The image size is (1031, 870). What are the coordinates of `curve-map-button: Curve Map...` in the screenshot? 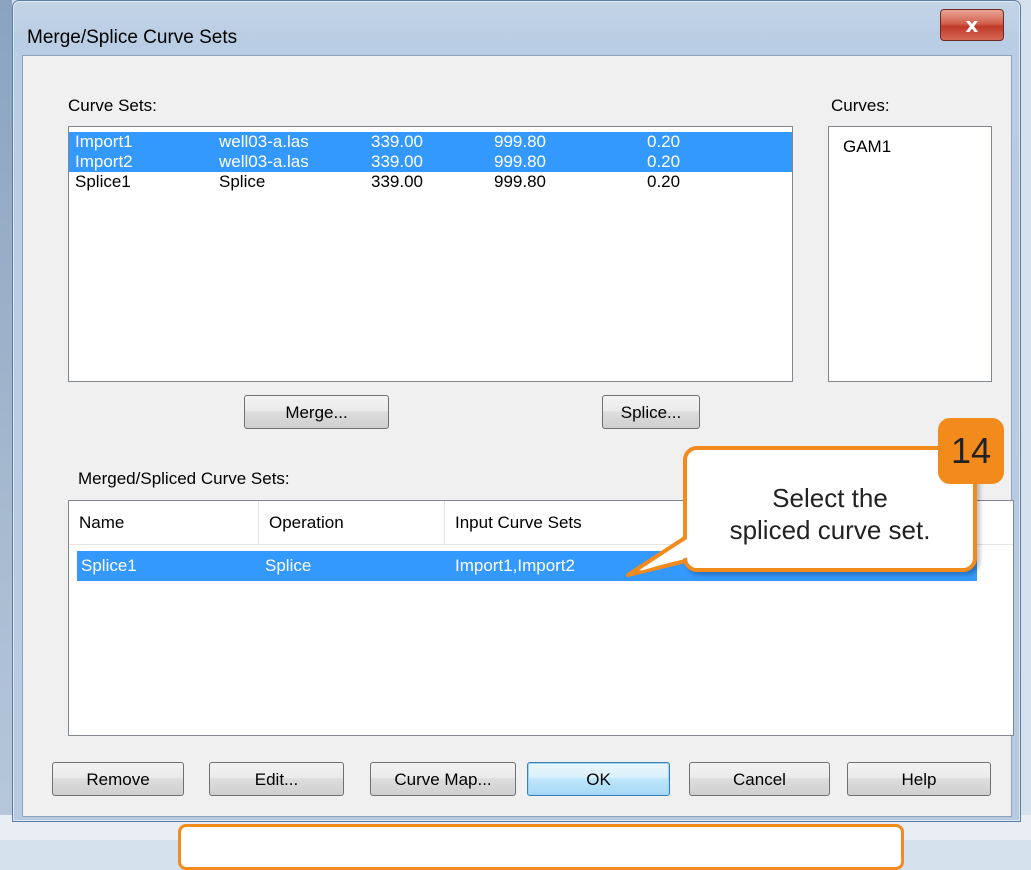 It's located at (443, 779).